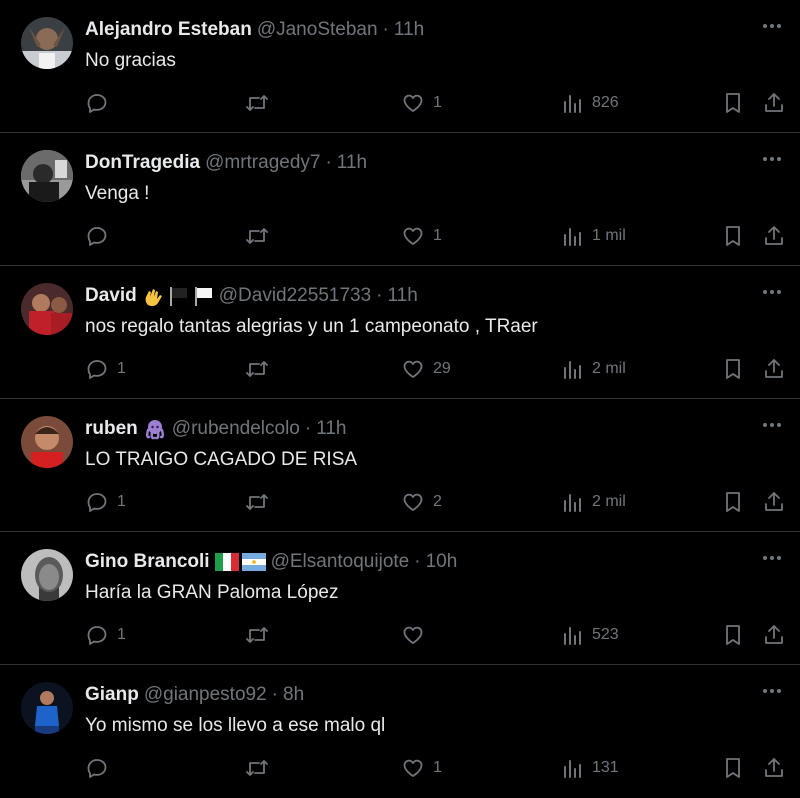 This screenshot has width=800, height=798. Describe the element at coordinates (340, 562) in the screenshot. I see `user-handle: @Elsantoquijote` at that location.